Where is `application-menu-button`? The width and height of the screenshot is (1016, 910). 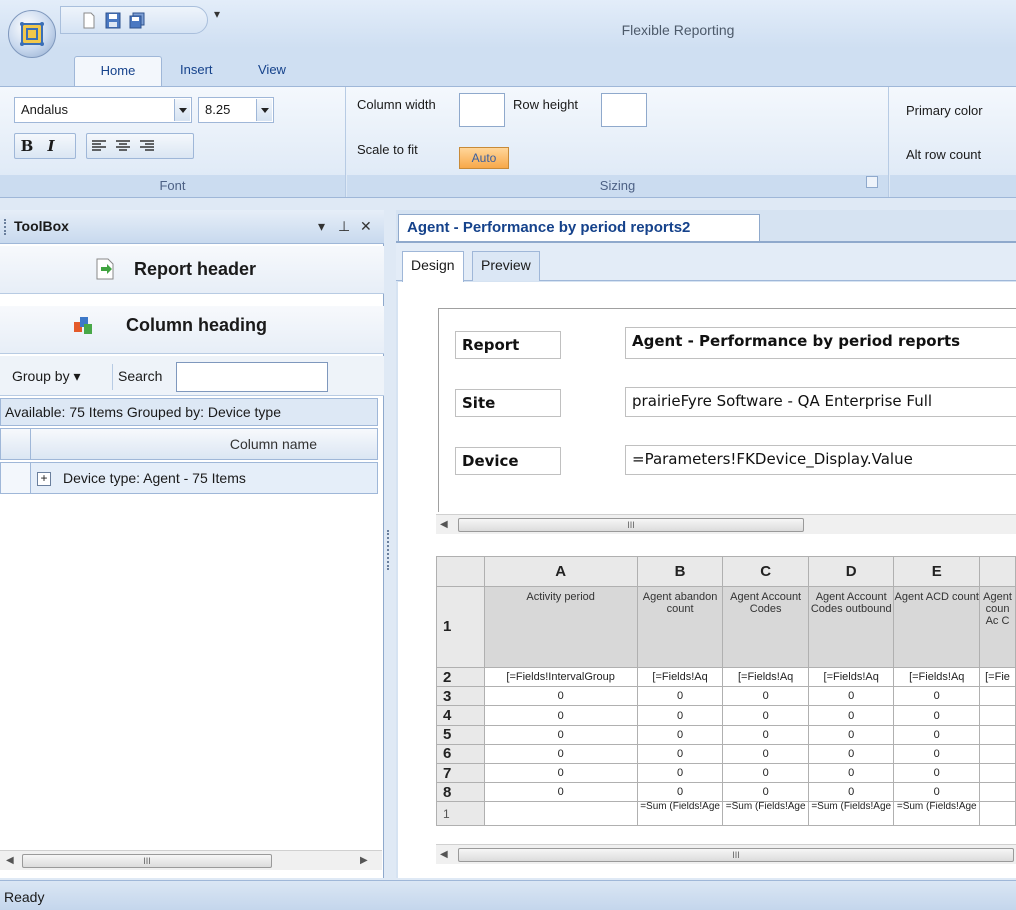 application-menu-button is located at coordinates (32, 34).